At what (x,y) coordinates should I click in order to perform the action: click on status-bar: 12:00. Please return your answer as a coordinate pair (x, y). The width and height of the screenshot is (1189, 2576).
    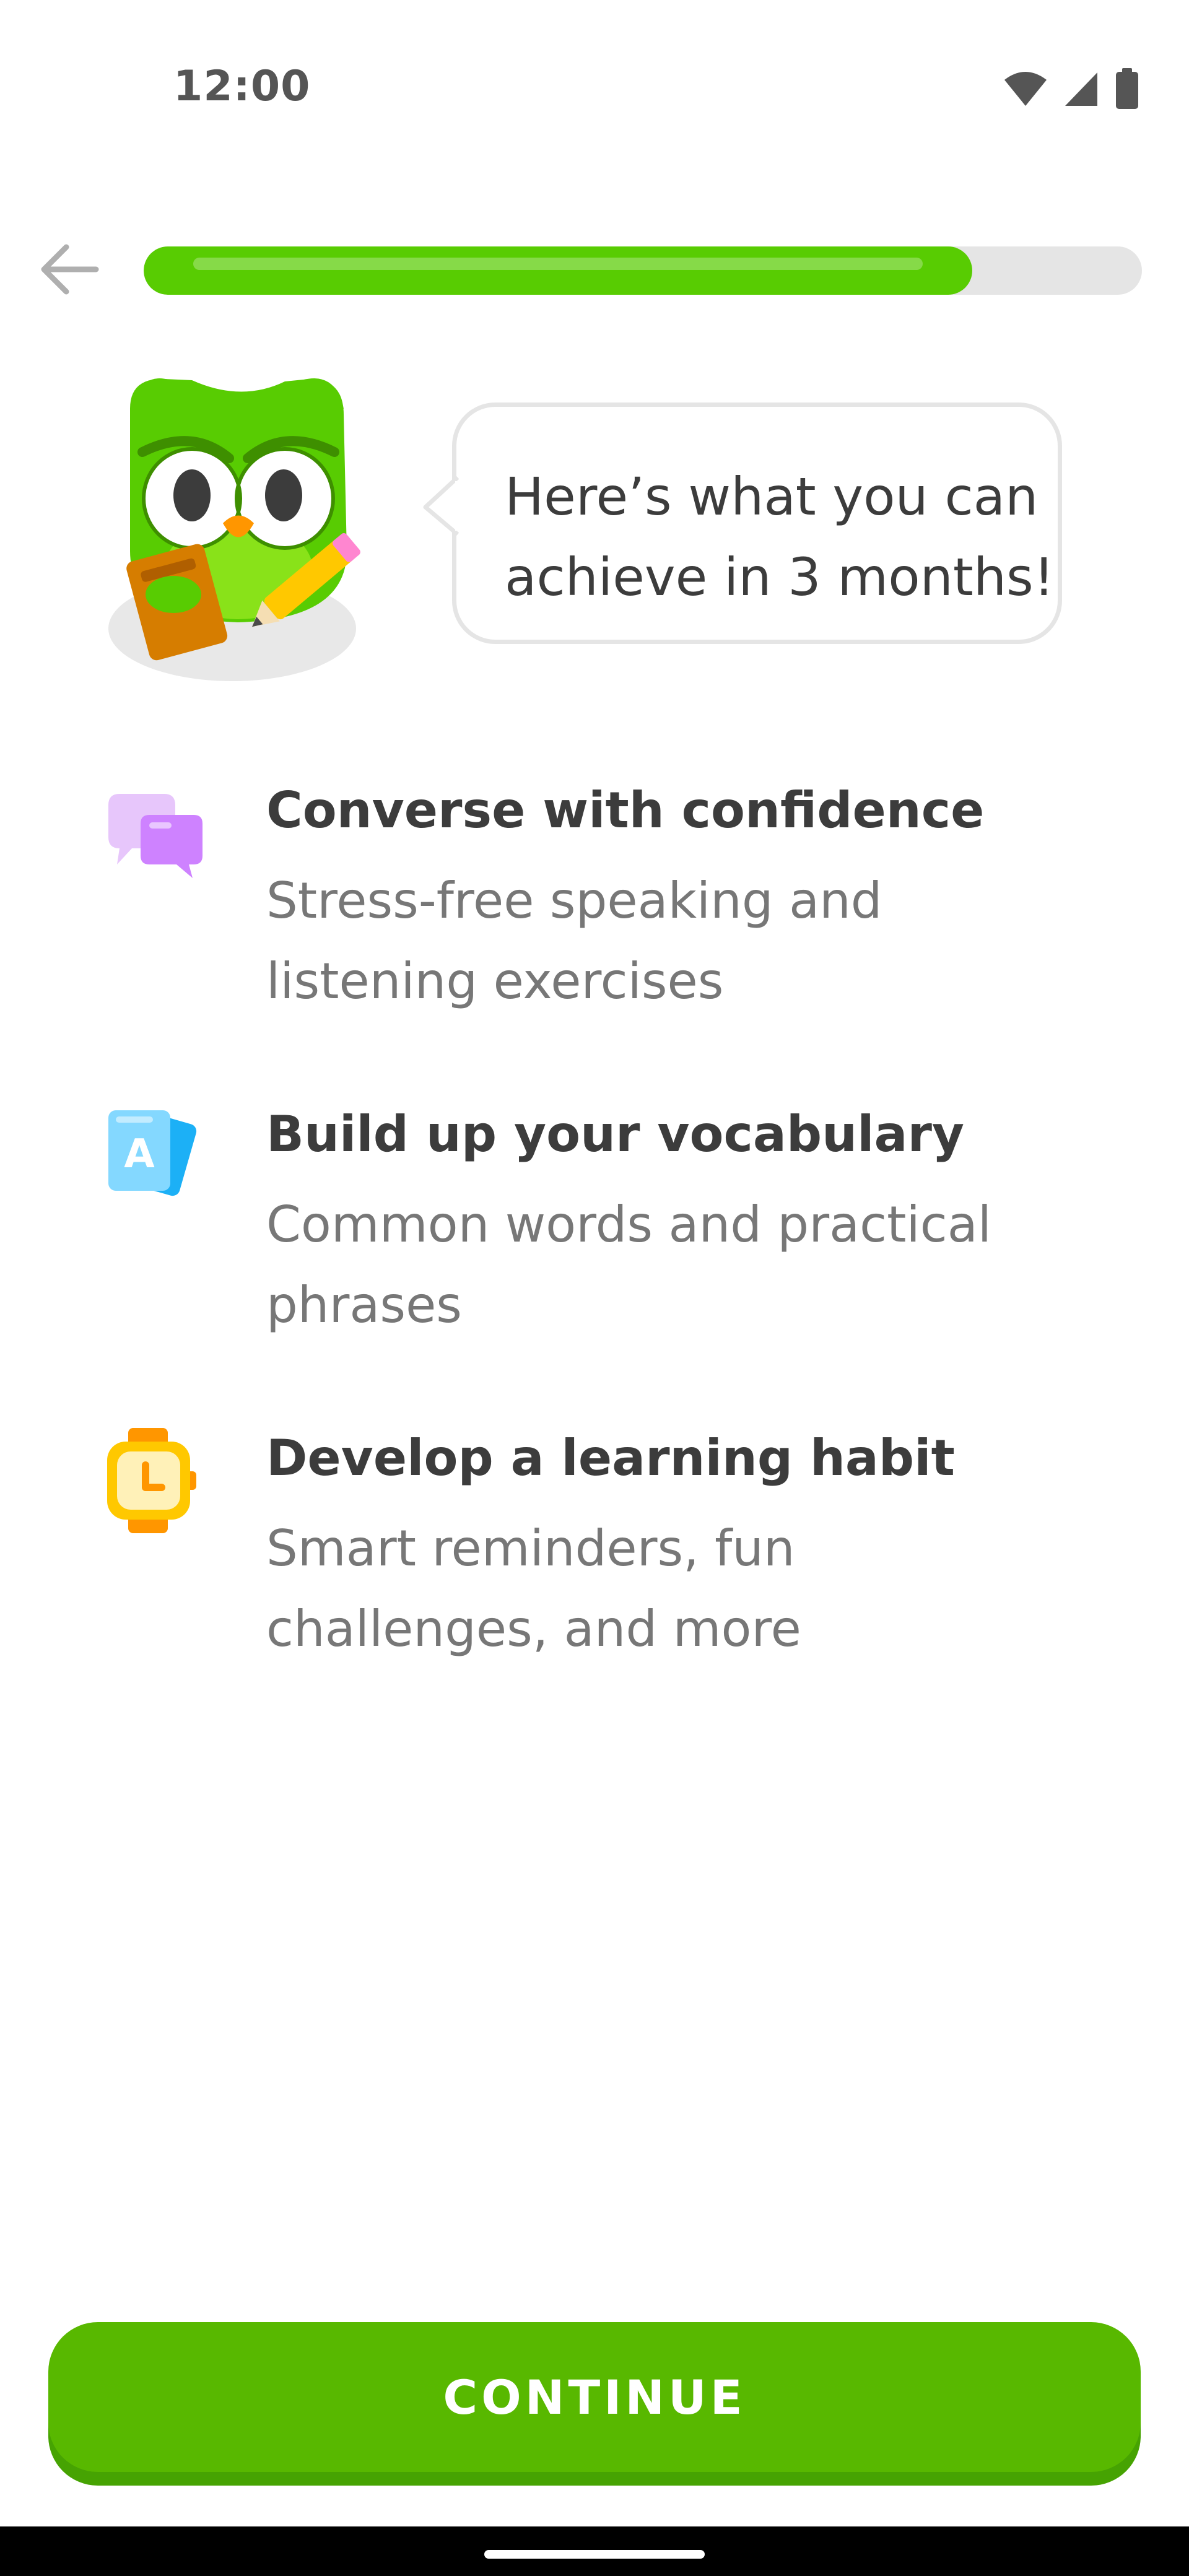
    Looking at the image, I should click on (594, 80).